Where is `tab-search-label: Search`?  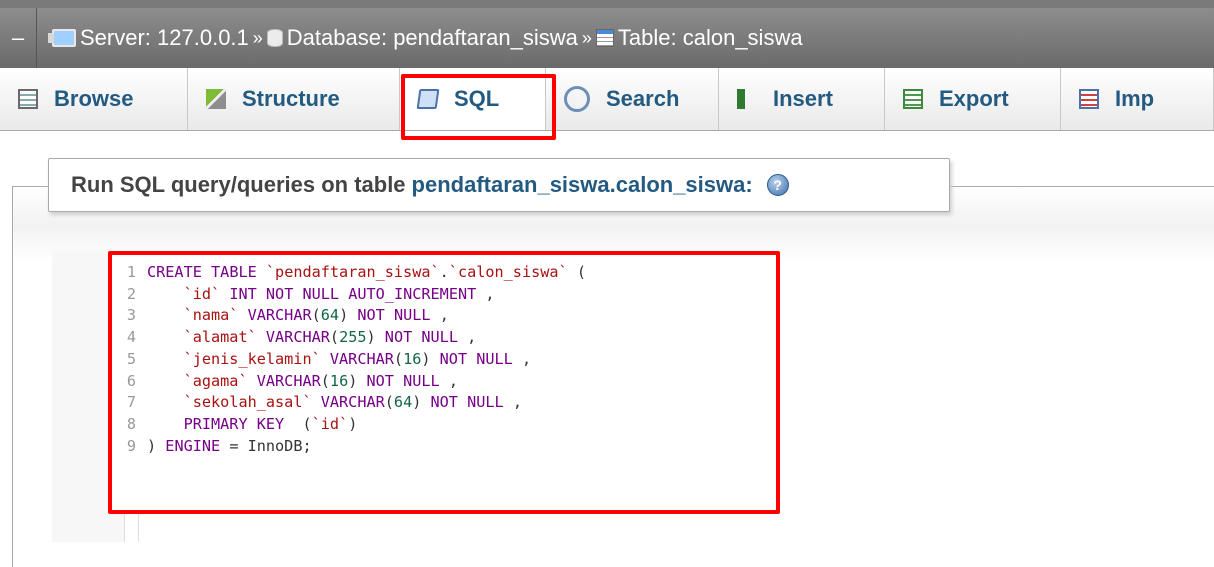
tab-search-label: Search is located at coordinates (643, 98).